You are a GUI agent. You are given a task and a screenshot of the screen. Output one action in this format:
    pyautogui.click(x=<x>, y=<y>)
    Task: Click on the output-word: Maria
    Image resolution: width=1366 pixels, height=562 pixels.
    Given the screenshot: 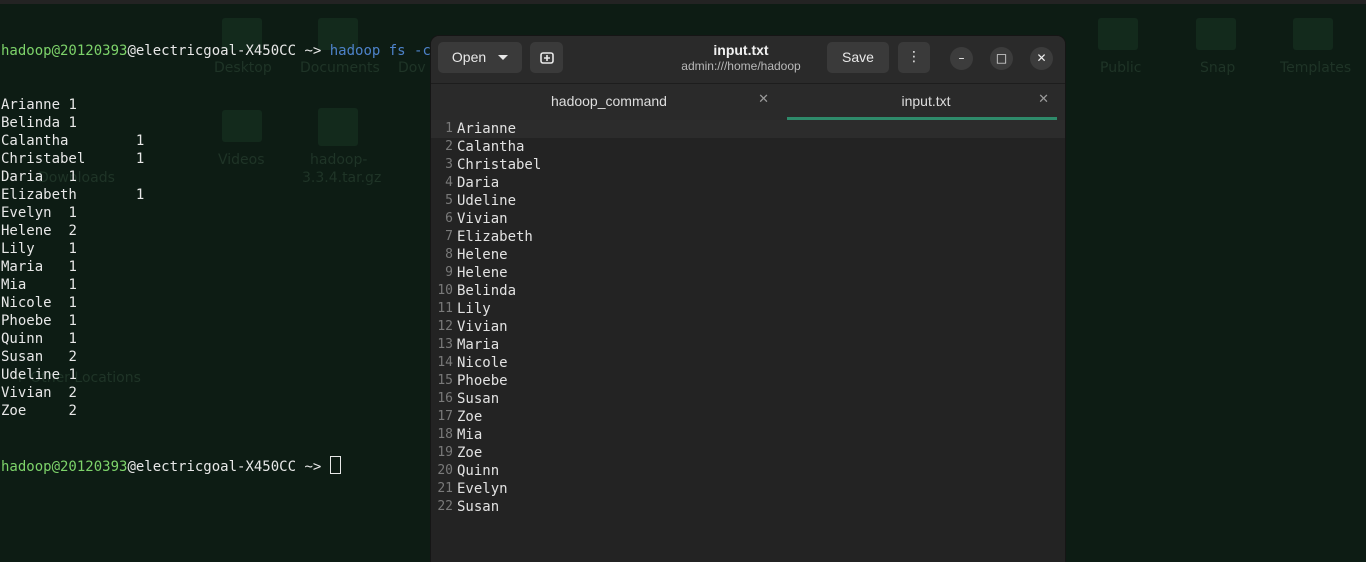 What is the action you would take?
    pyautogui.click(x=22, y=267)
    